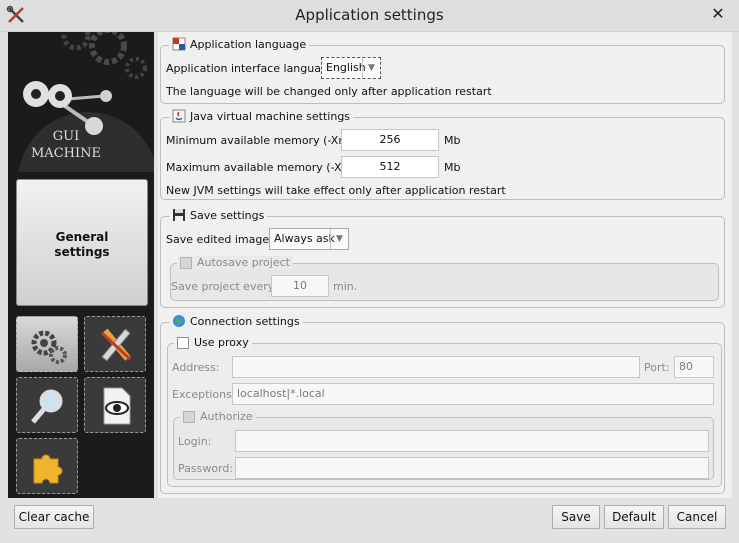  Describe the element at coordinates (657, 367) in the screenshot. I see `port-label: Port:` at that location.